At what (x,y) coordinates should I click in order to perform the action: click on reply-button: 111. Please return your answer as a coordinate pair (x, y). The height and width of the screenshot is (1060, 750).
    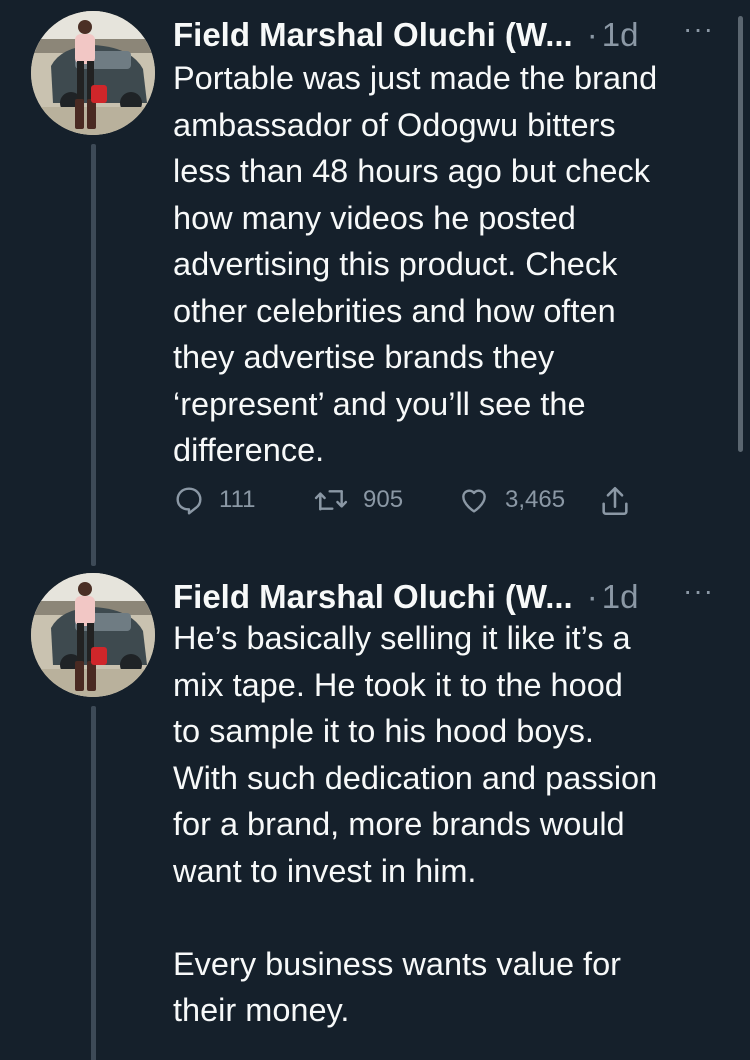
    Looking at the image, I should click on (214, 500).